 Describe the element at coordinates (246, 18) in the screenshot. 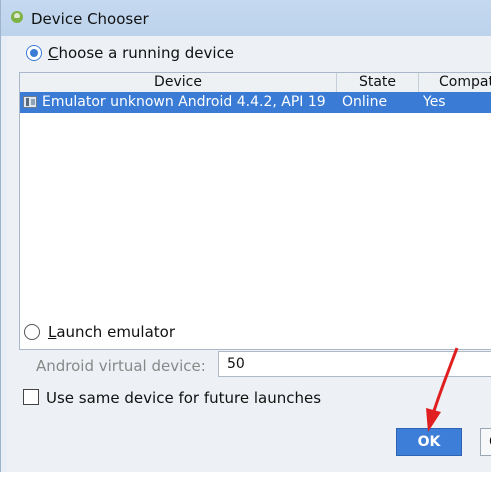

I see `title-bar: Device Chooser` at that location.